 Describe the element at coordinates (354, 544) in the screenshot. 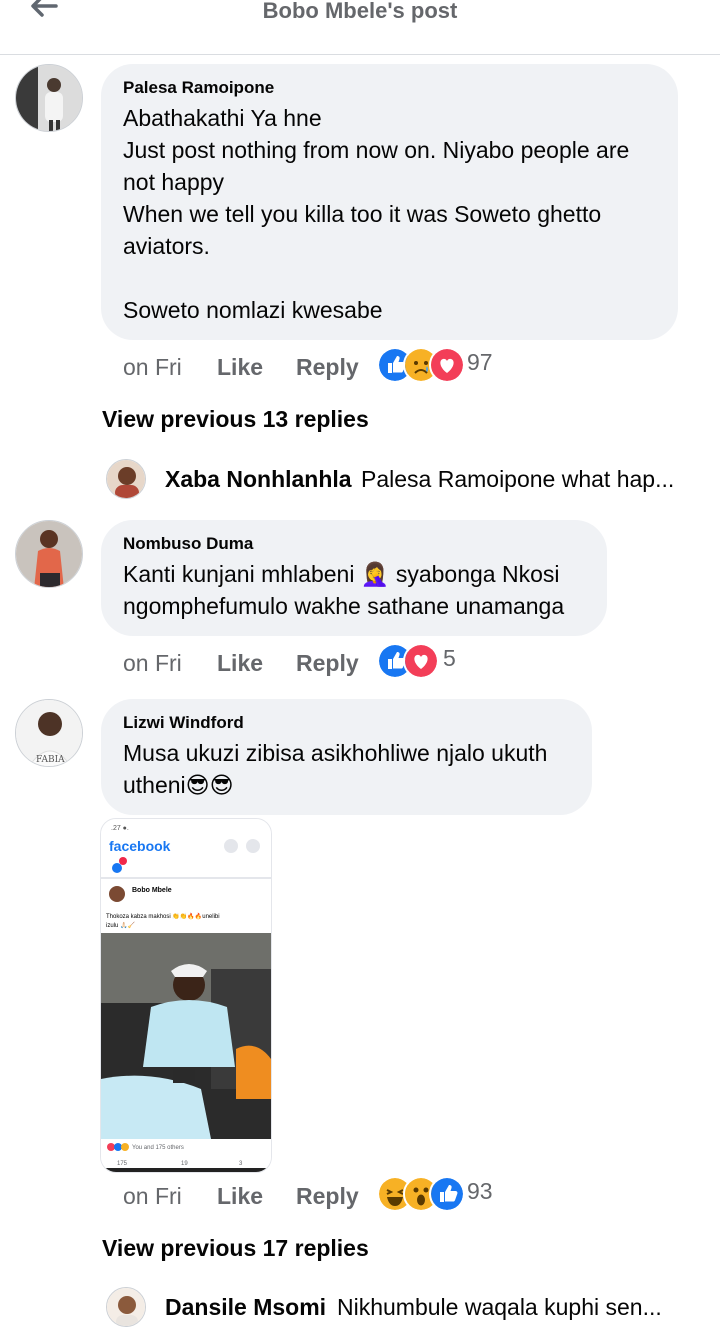

I see `comment-author: Nombuso Duma` at that location.